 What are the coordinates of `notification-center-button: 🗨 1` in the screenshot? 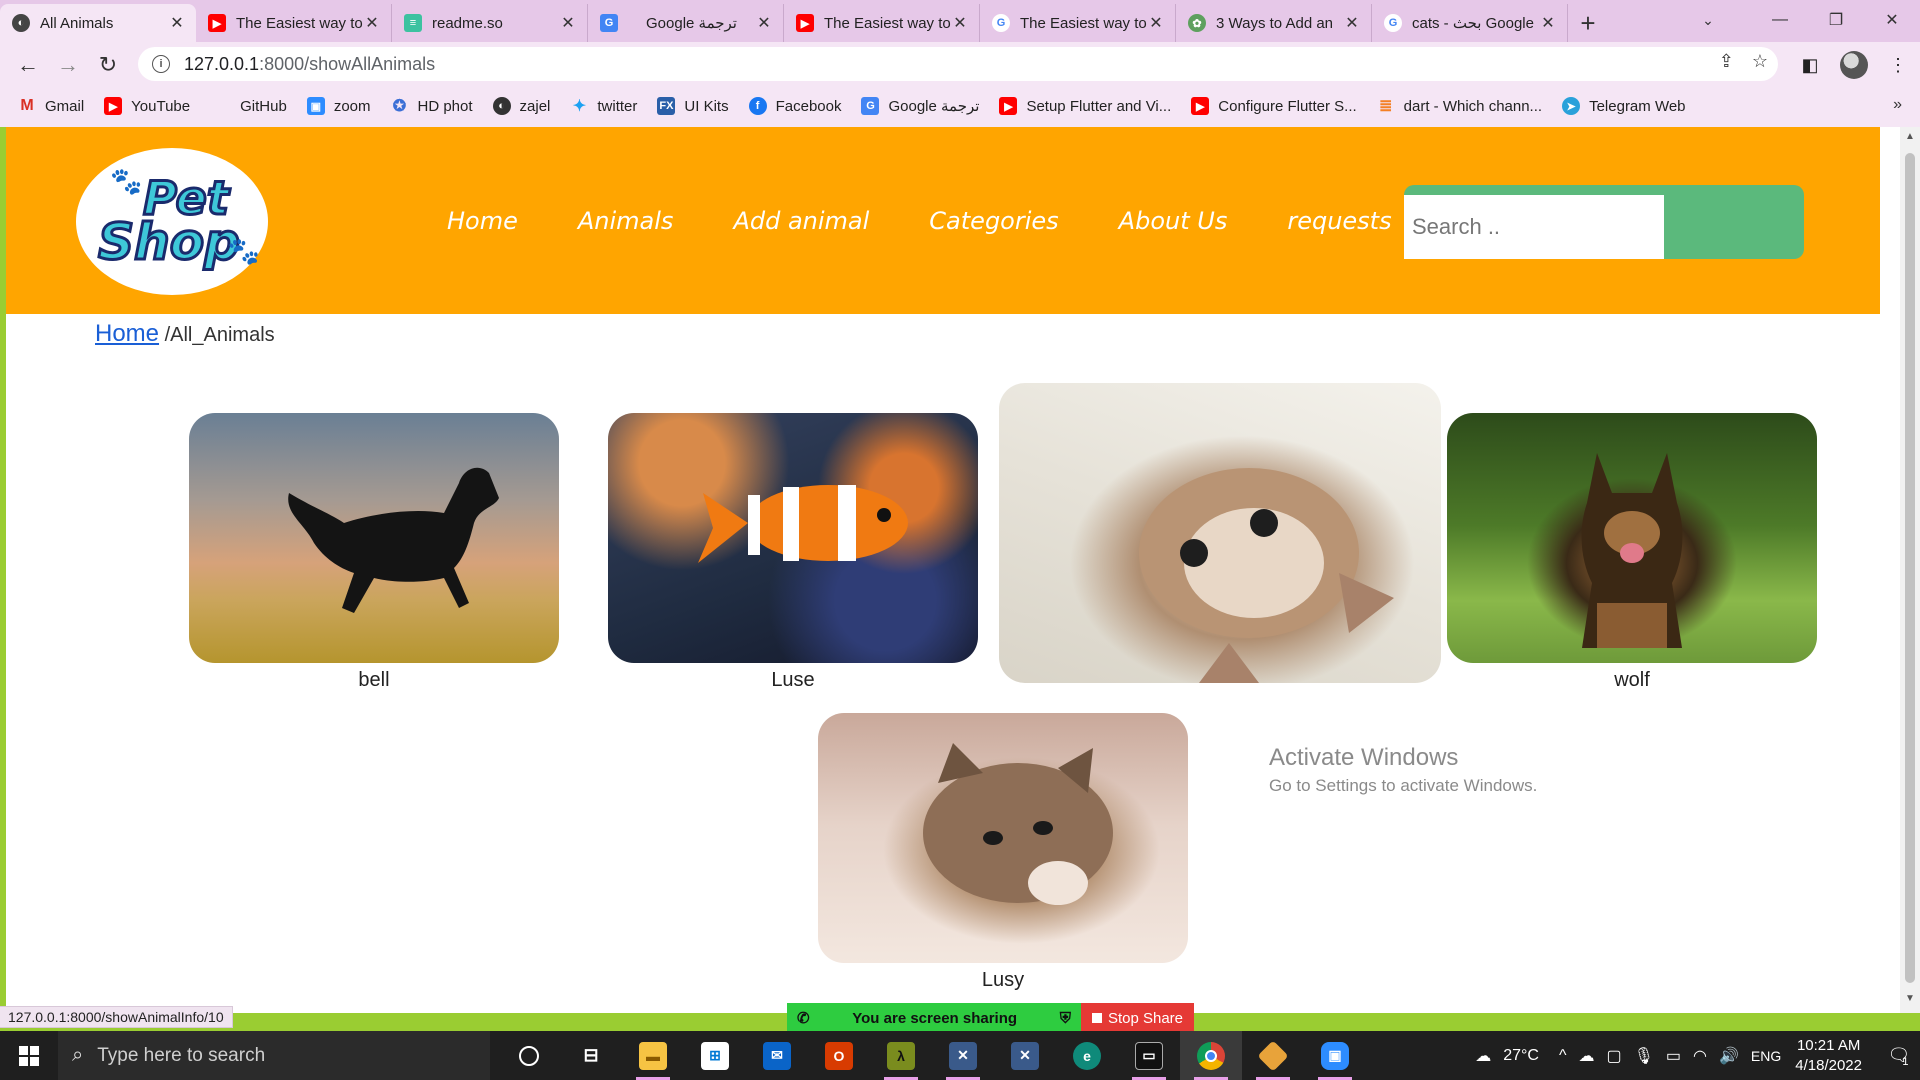 It's located at (1898, 1056).